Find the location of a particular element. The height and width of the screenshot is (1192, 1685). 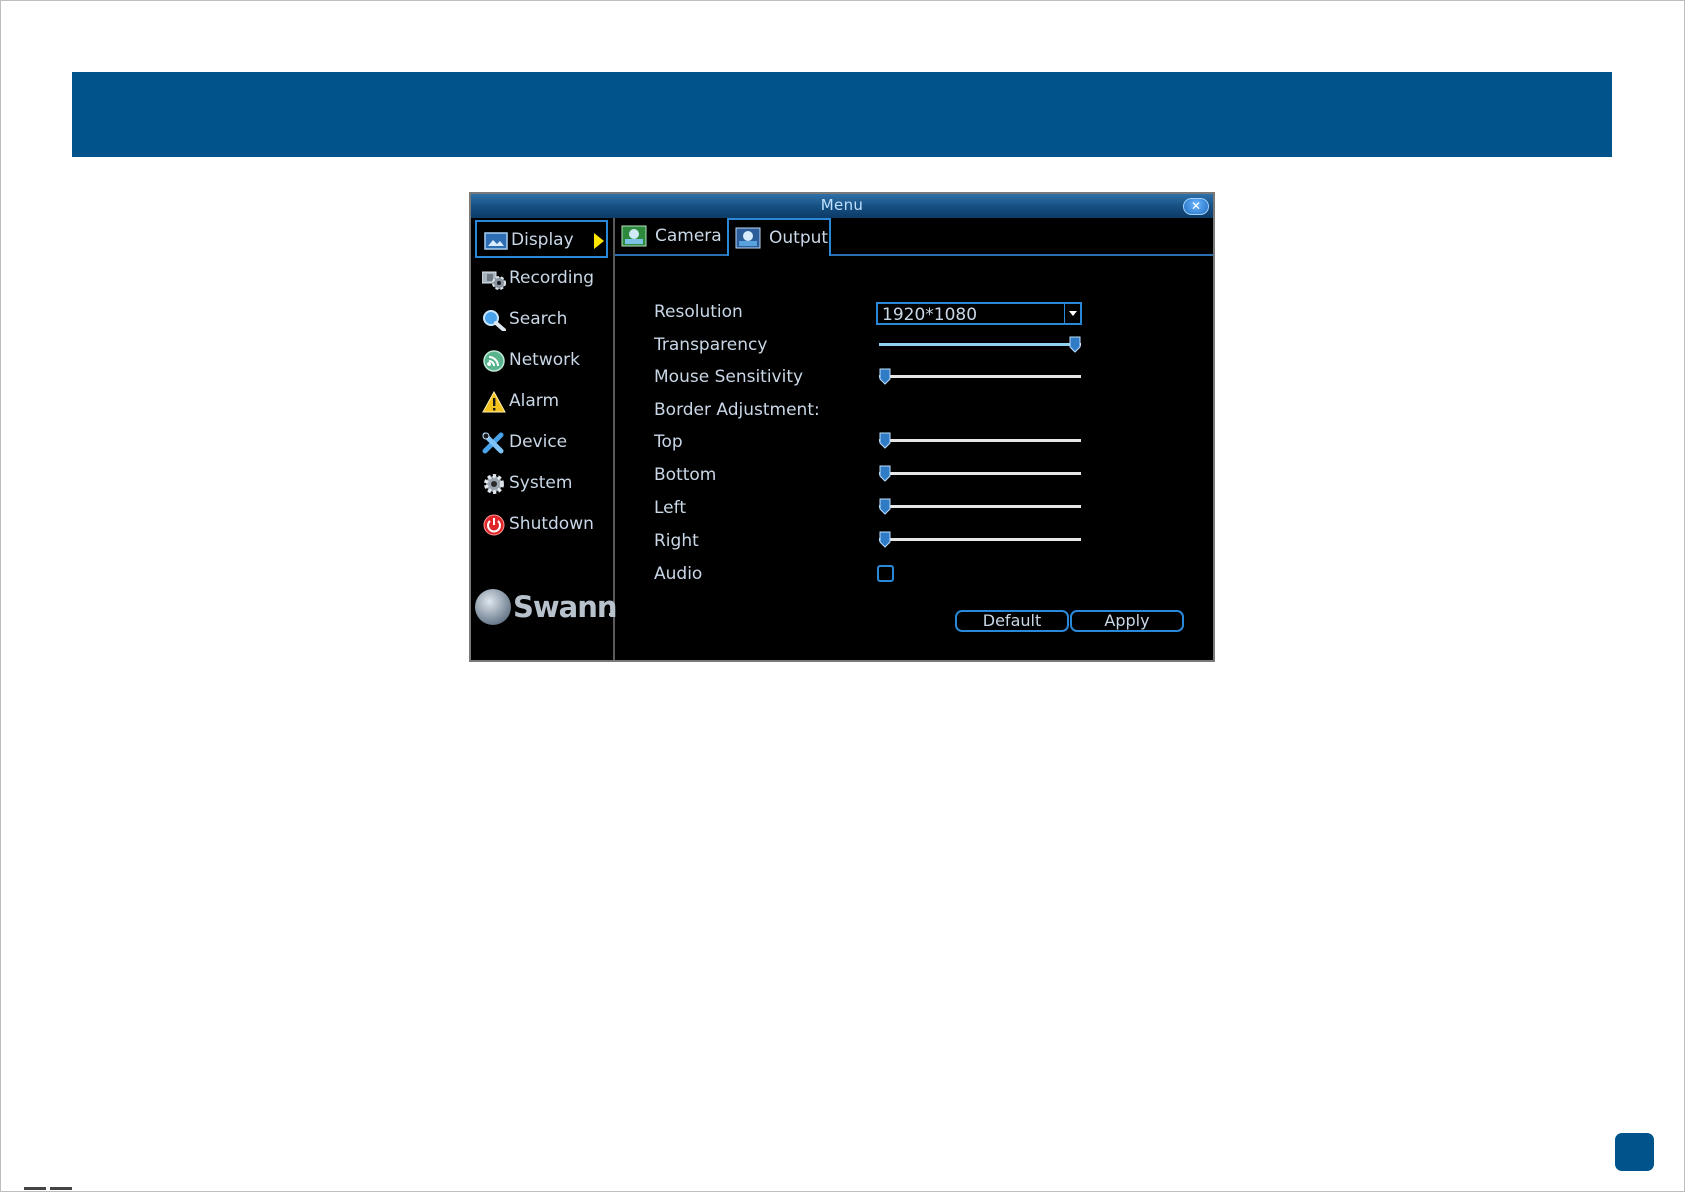

title-bar: Menu ✕ is located at coordinates (842, 206).